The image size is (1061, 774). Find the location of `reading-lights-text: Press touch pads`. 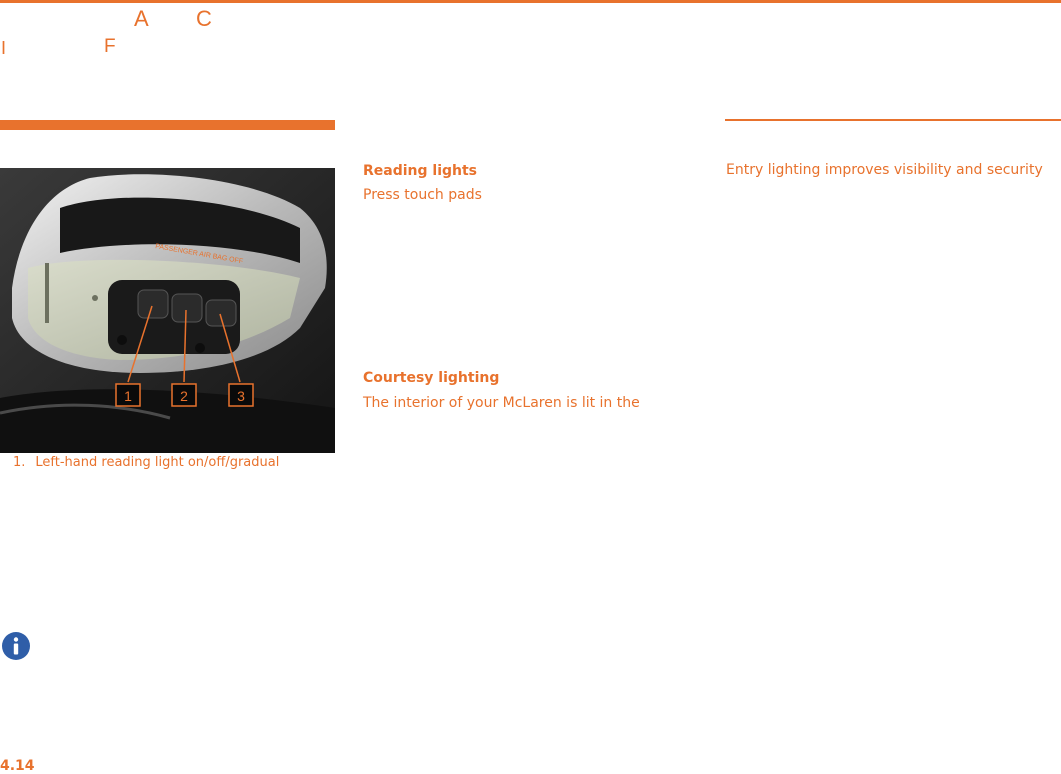

reading-lights-text: Press touch pads is located at coordinates (422, 195).